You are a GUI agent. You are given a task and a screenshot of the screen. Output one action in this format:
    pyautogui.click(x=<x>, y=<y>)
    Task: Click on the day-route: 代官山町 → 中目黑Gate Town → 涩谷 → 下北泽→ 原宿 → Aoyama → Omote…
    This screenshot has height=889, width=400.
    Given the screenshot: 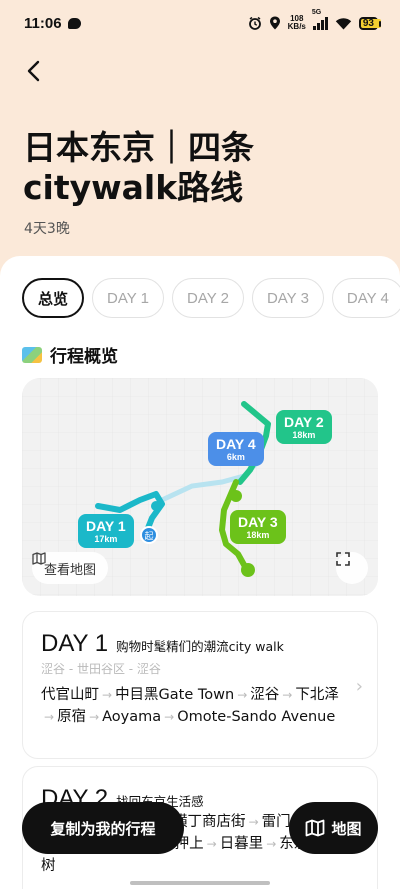 What is the action you would take?
    pyautogui.click(x=191, y=706)
    